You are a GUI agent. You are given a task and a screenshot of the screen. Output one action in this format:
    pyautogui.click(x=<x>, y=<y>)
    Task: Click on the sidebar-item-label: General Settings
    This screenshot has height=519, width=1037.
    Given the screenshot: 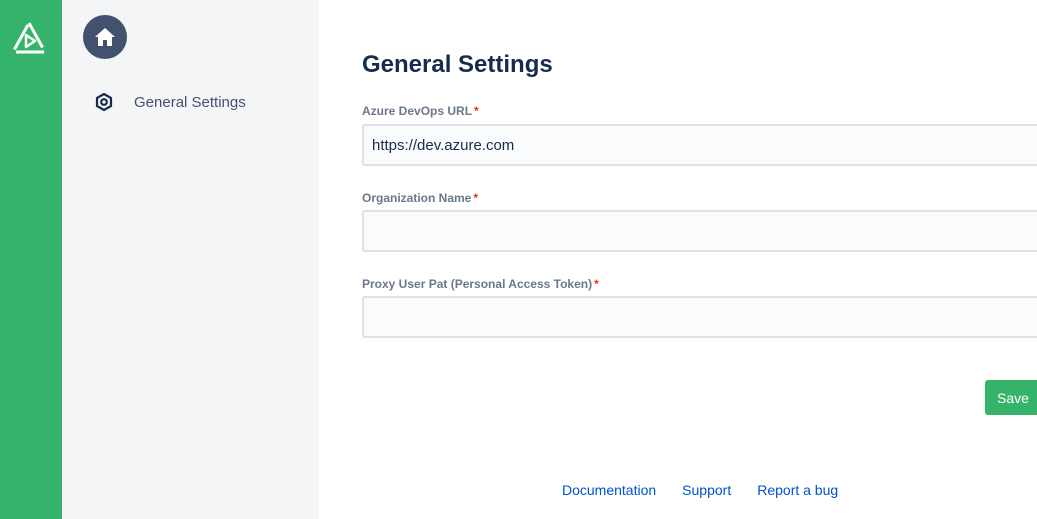 What is the action you would take?
    pyautogui.click(x=190, y=102)
    